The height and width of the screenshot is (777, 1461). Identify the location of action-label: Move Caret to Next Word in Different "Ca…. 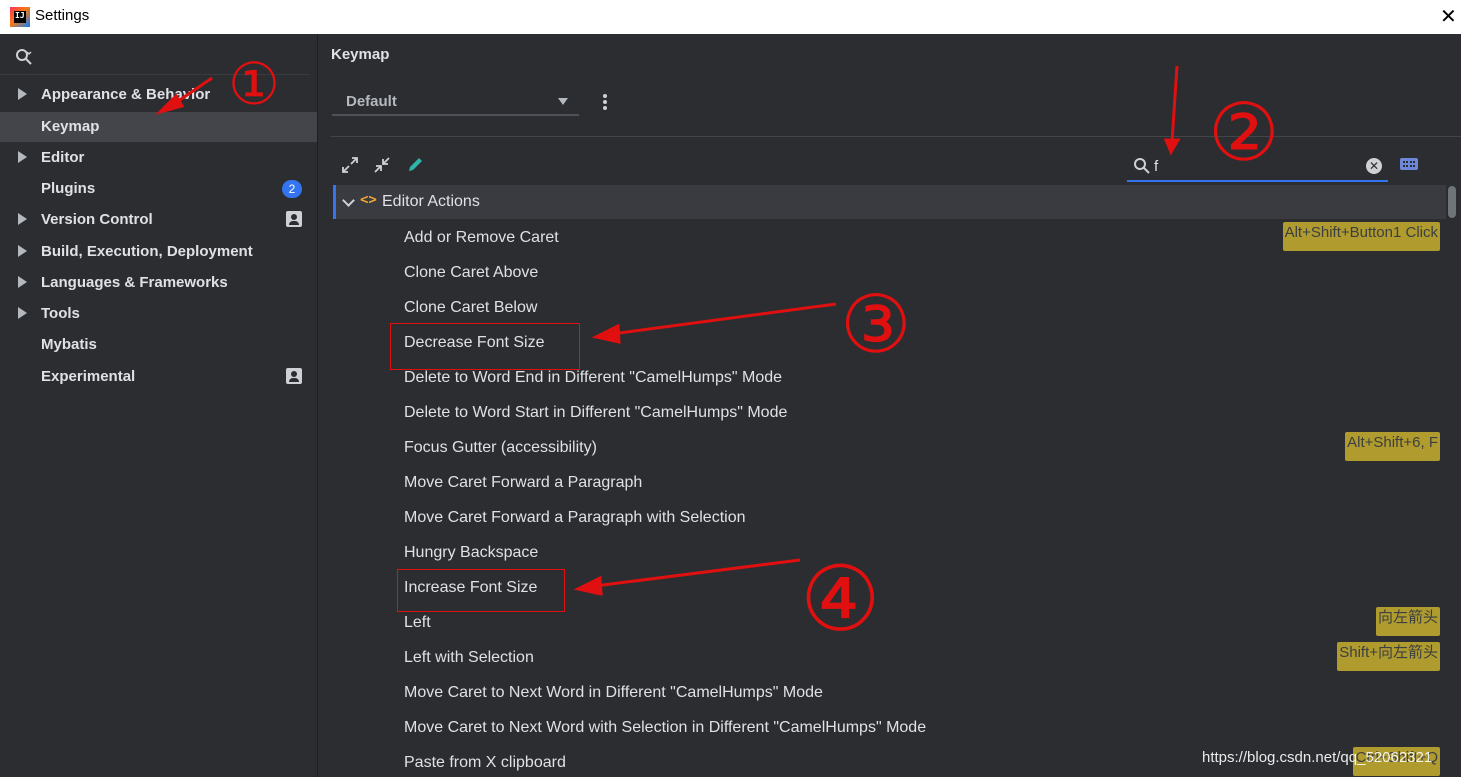
(613, 692).